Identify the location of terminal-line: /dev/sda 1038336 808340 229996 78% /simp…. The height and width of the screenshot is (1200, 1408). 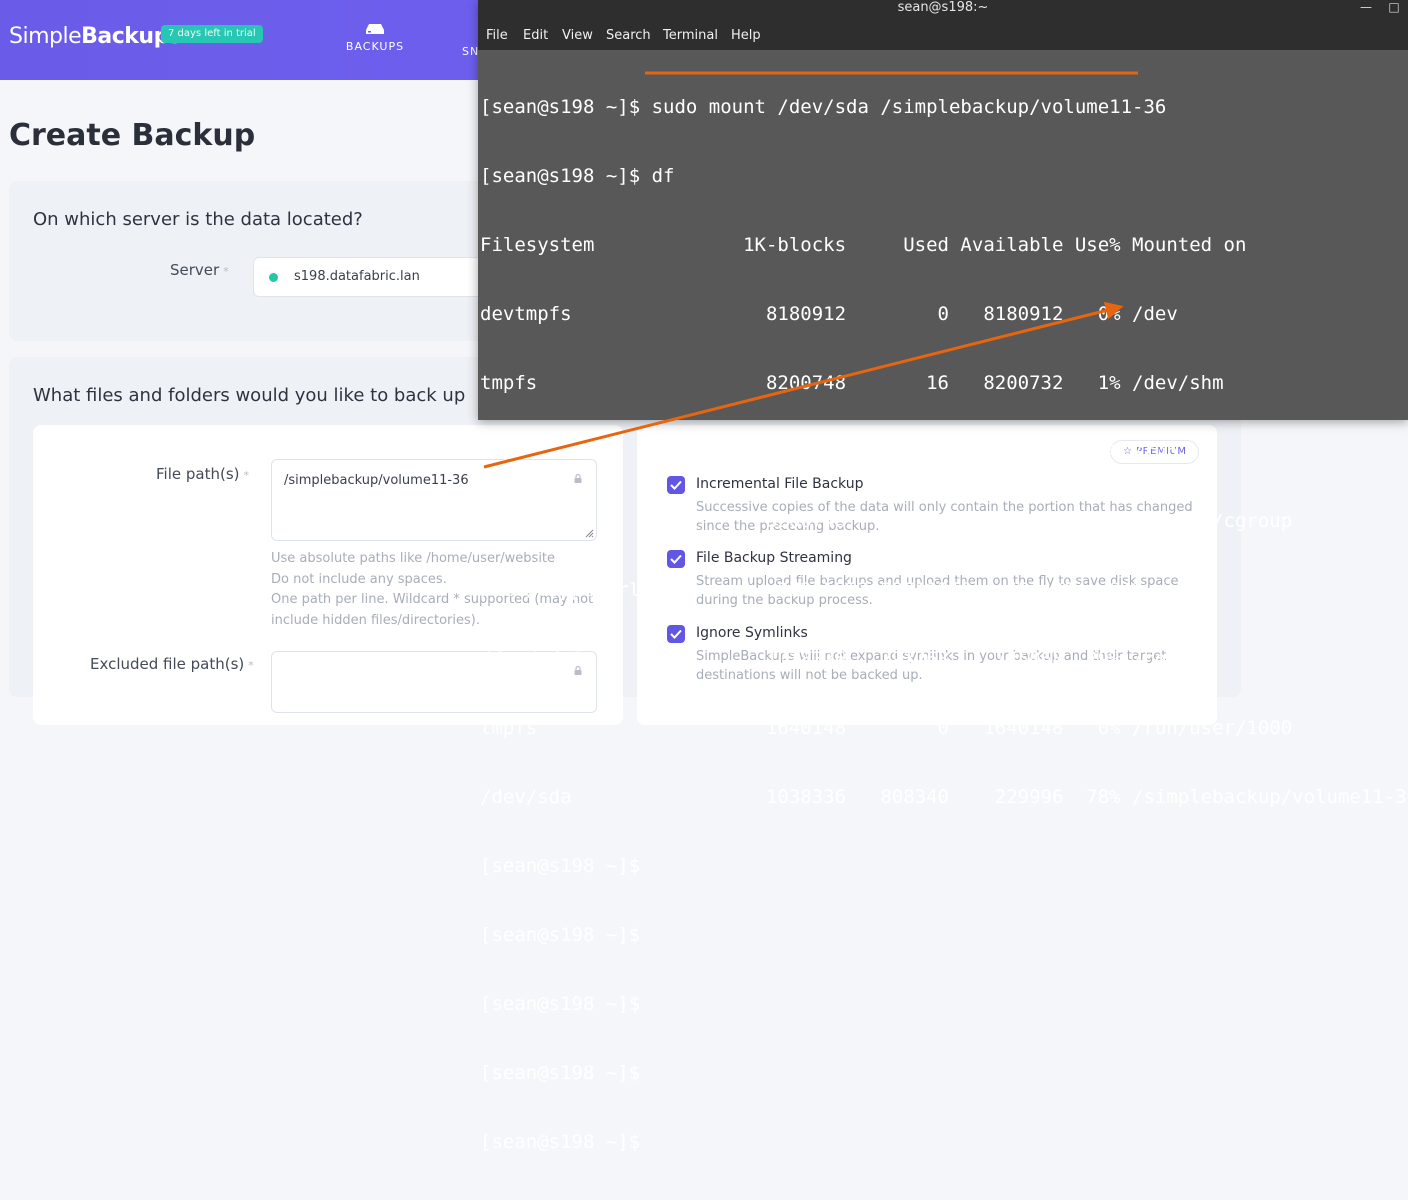
(944, 797).